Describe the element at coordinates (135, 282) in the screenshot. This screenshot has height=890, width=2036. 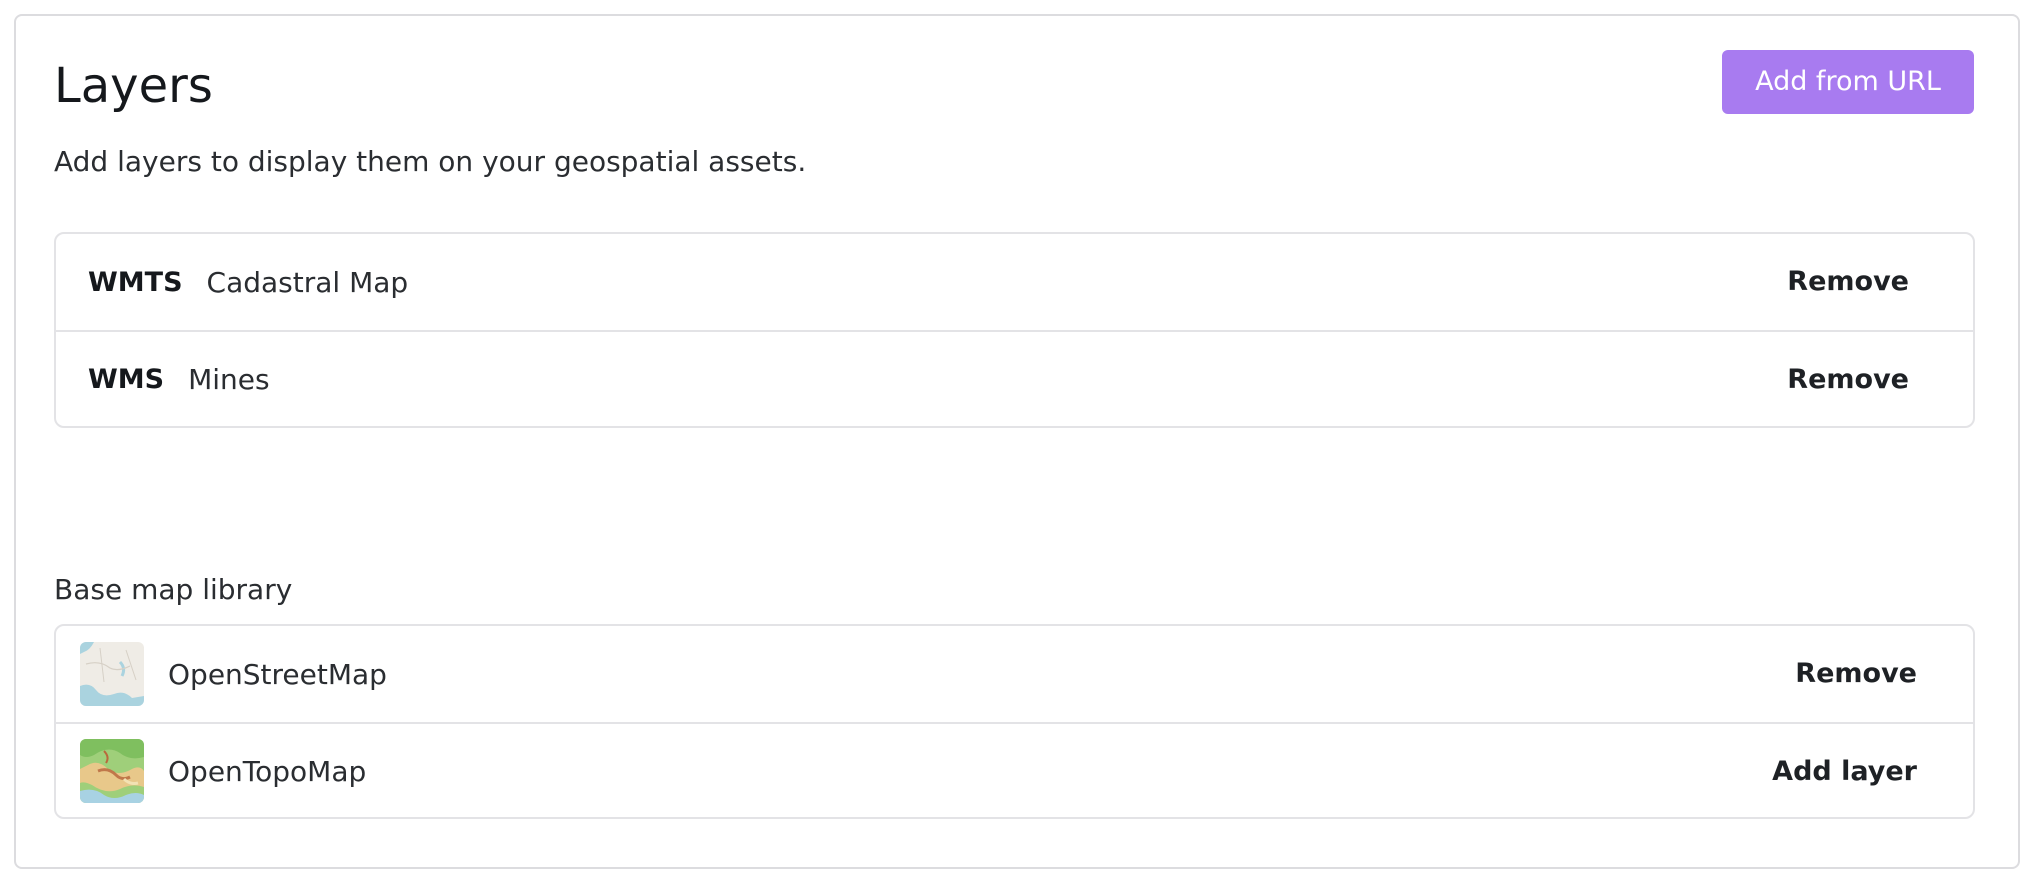
I see `layer-type: WMTS` at that location.